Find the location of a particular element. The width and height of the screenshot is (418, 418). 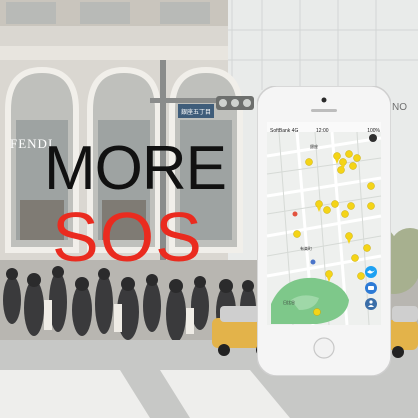

map-action-buttons is located at coordinates (371, 288).